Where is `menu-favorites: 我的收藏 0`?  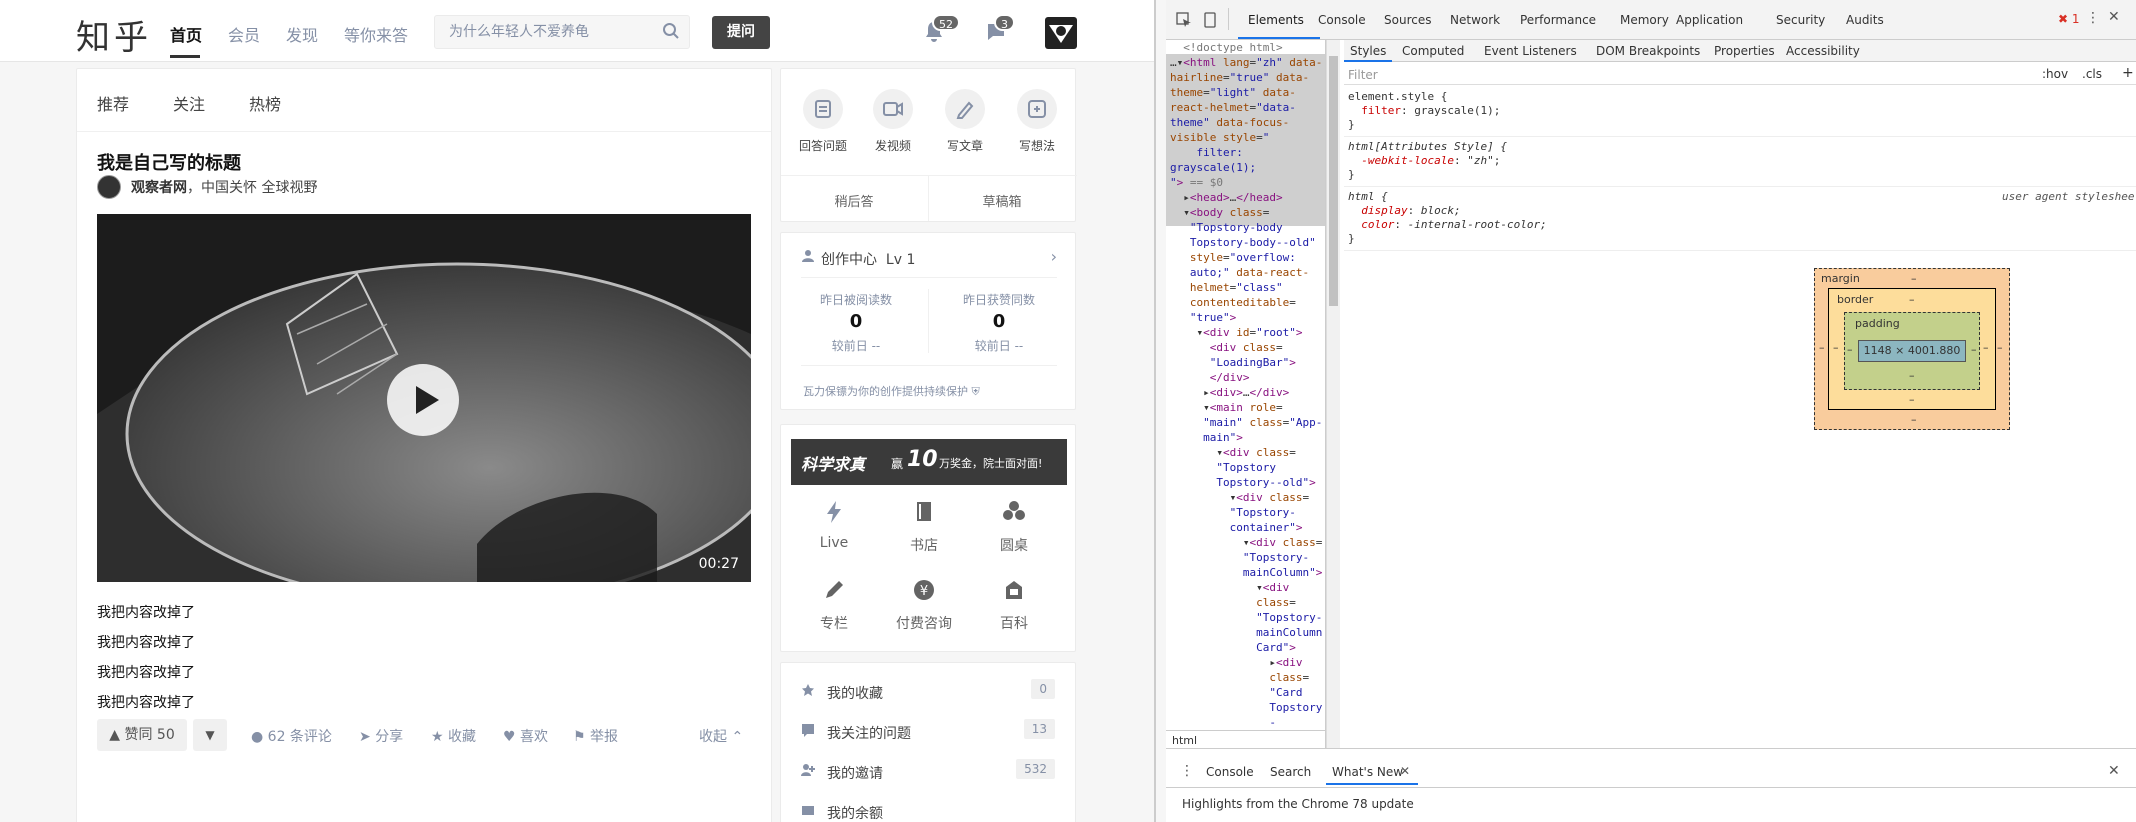 menu-favorites: 我的收藏 0 is located at coordinates (929, 691).